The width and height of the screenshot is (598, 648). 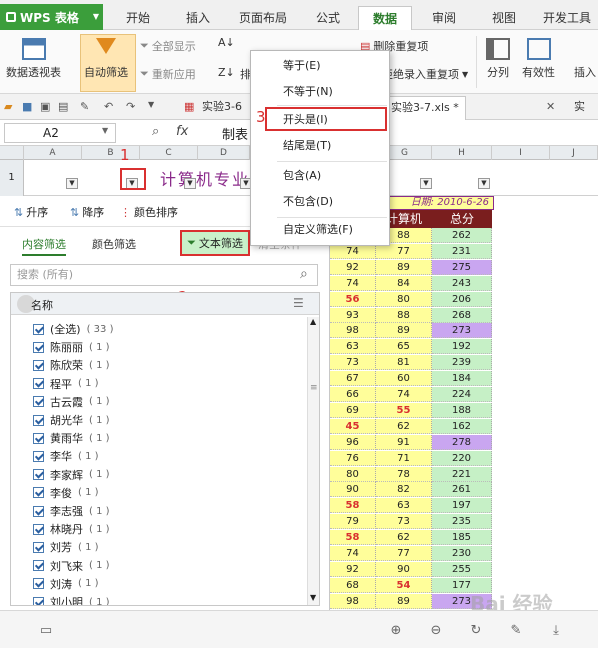 What do you see at coordinates (462, 347) in the screenshot?
I see `cell-total: 192` at bounding box center [462, 347].